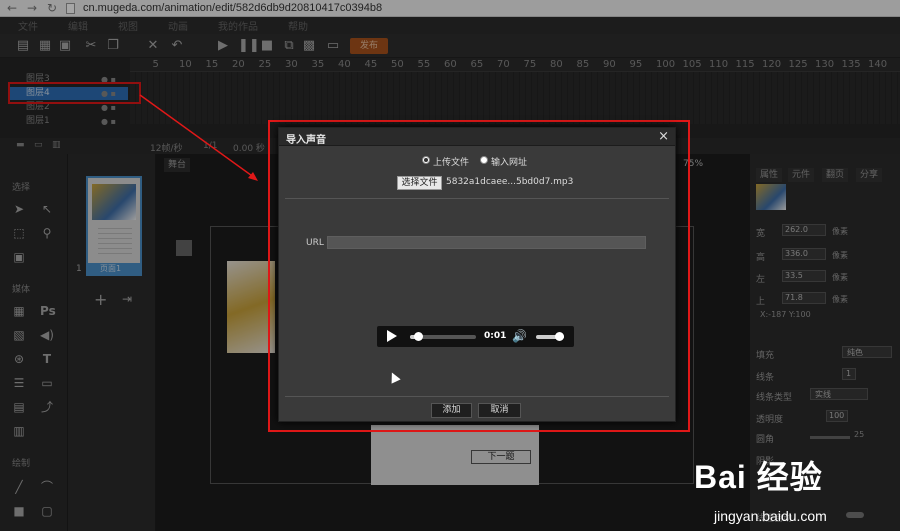  Describe the element at coordinates (315, 243) in the screenshot. I see `url-label: URL` at that location.